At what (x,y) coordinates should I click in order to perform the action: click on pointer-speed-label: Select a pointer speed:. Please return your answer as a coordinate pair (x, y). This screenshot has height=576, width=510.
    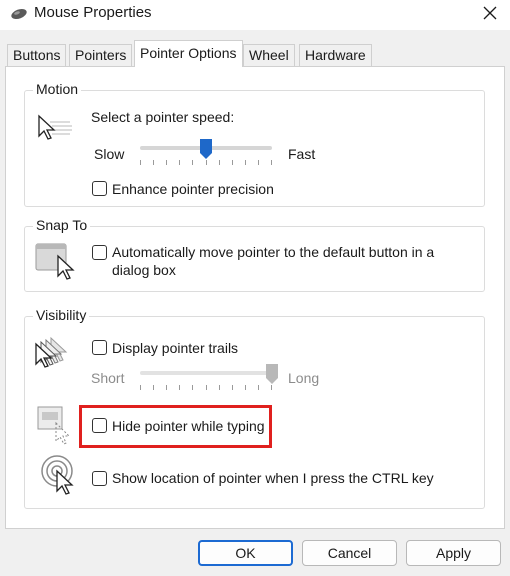
    Looking at the image, I should click on (163, 117).